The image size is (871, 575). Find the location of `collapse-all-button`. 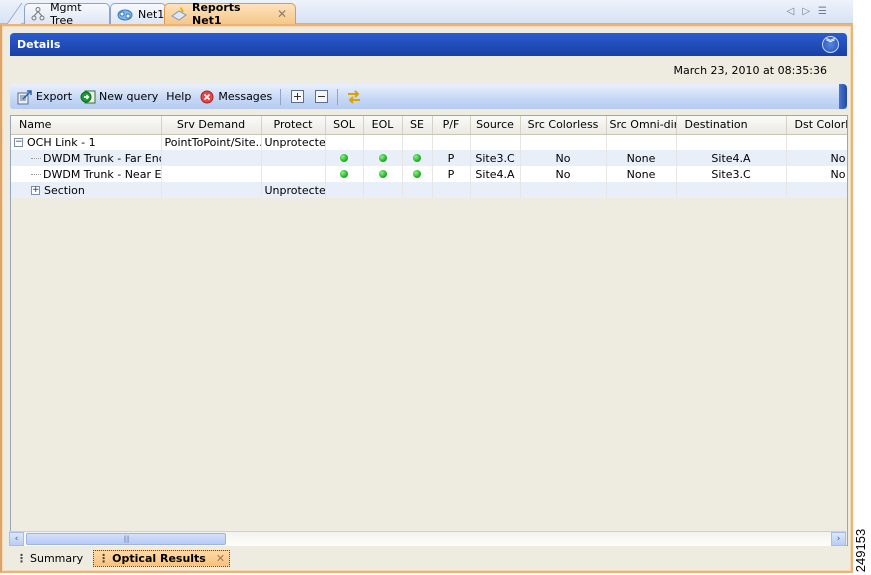

collapse-all-button is located at coordinates (321, 97).